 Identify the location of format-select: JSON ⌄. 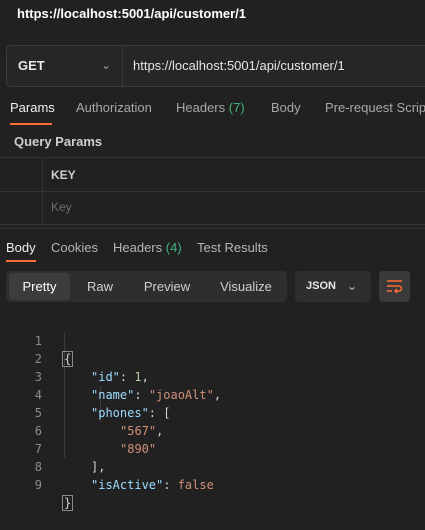
(333, 286).